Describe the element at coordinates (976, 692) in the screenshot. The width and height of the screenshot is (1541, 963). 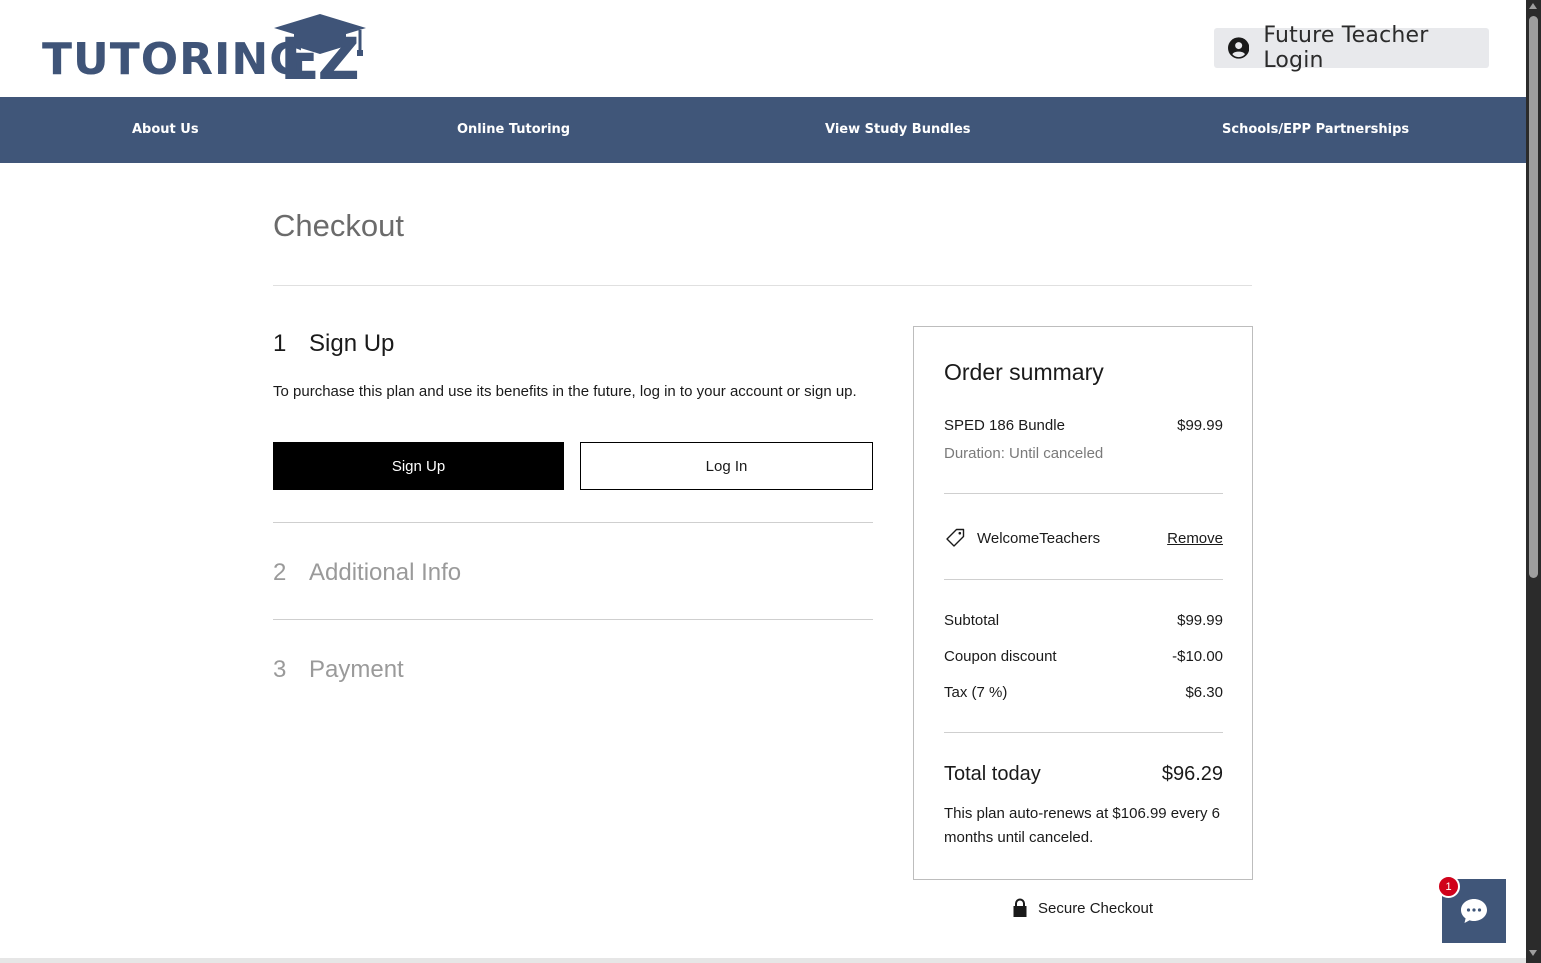
I see `tax-label: Tax (7 %)` at that location.